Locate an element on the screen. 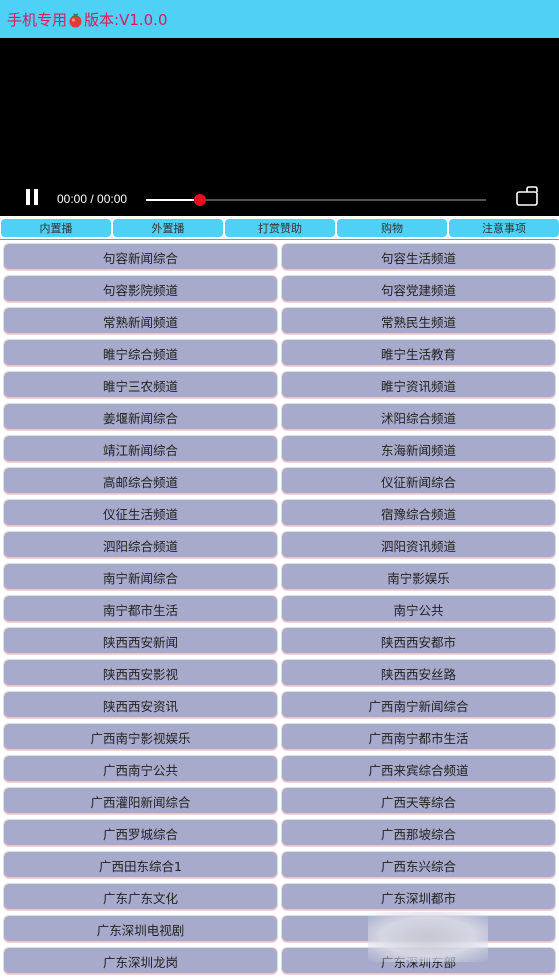  channel-button: 南宁影娱乐 is located at coordinates (418, 577).